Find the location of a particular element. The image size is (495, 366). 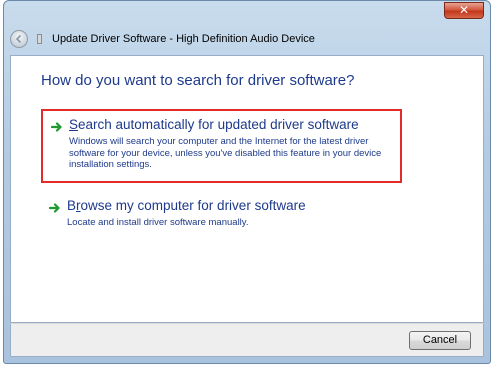

close-icon: ✕ is located at coordinates (464, 10).